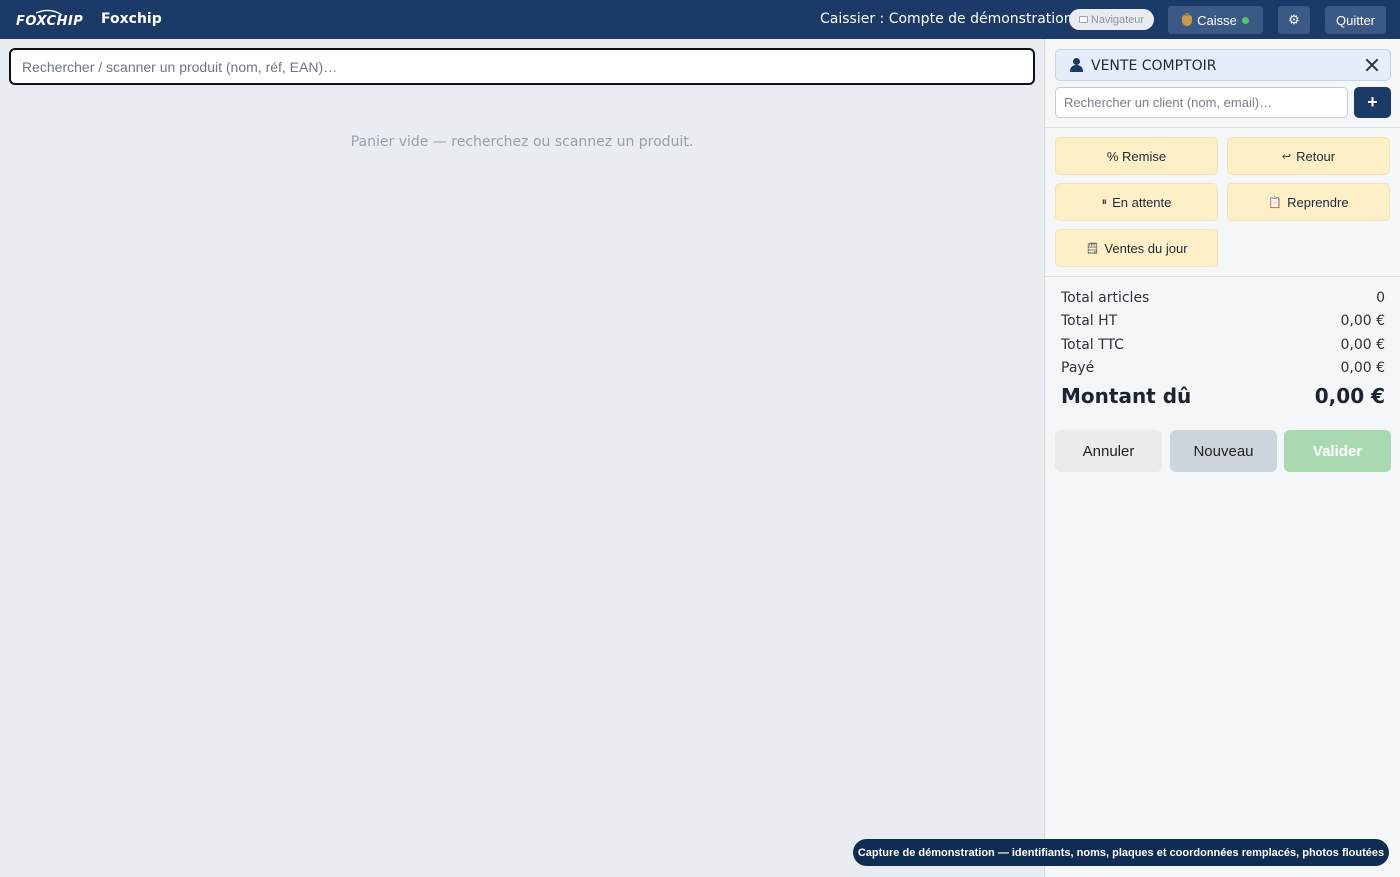 The image size is (1400, 877). I want to click on browser-badge: Navigateur, so click(1111, 19).